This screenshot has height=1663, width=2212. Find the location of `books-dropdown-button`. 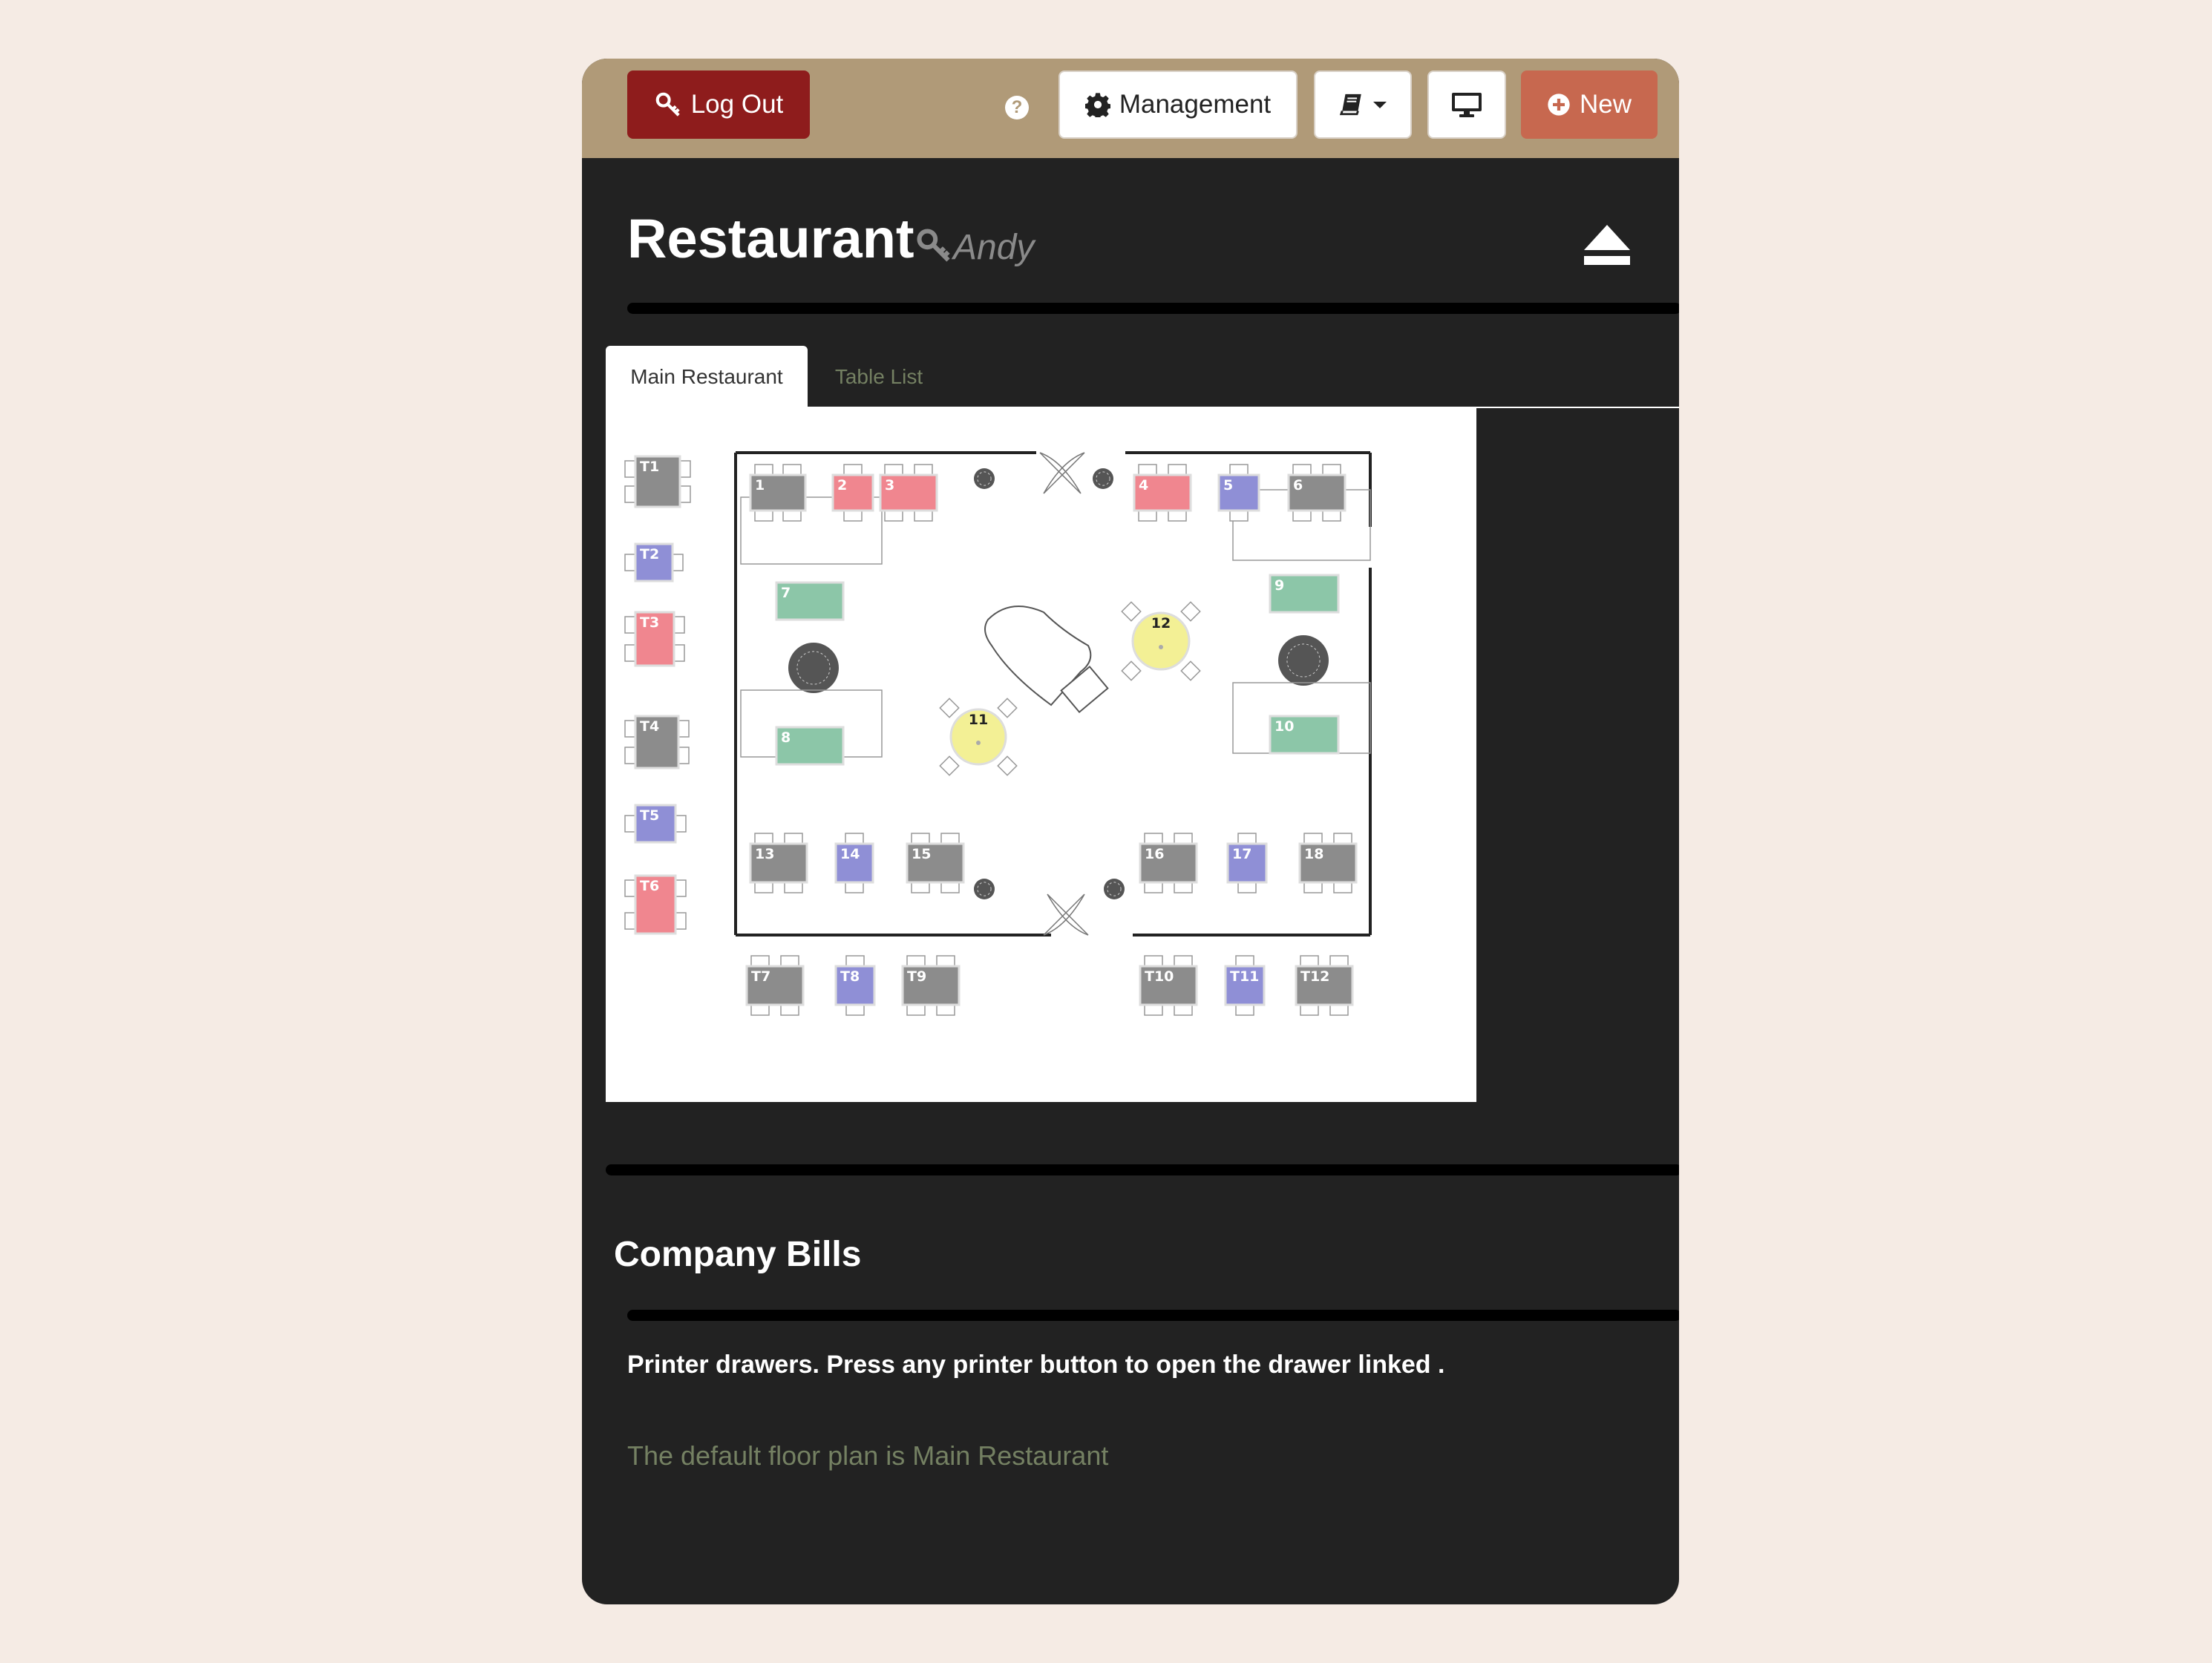

books-dropdown-button is located at coordinates (1363, 104).